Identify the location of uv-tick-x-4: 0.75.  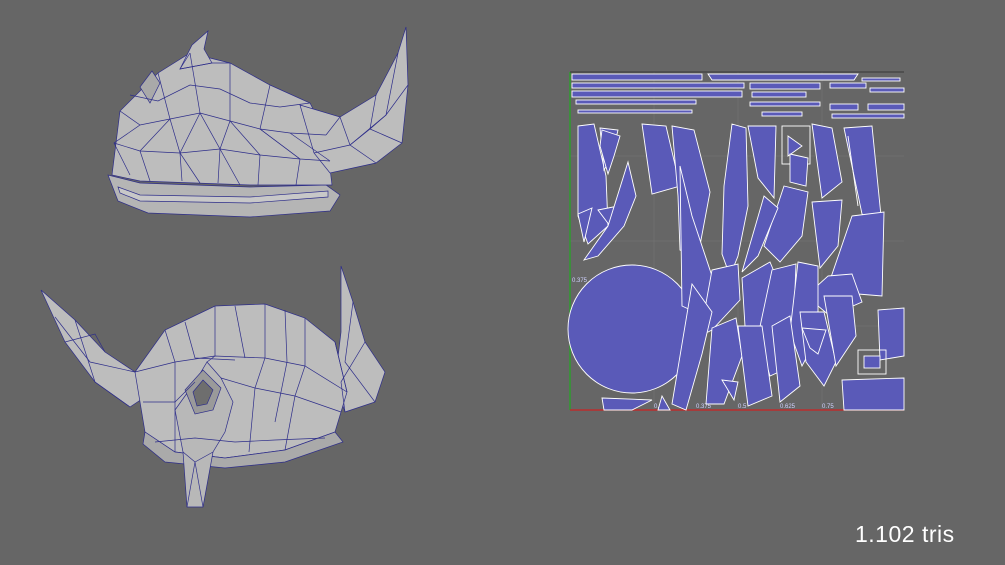
(828, 407).